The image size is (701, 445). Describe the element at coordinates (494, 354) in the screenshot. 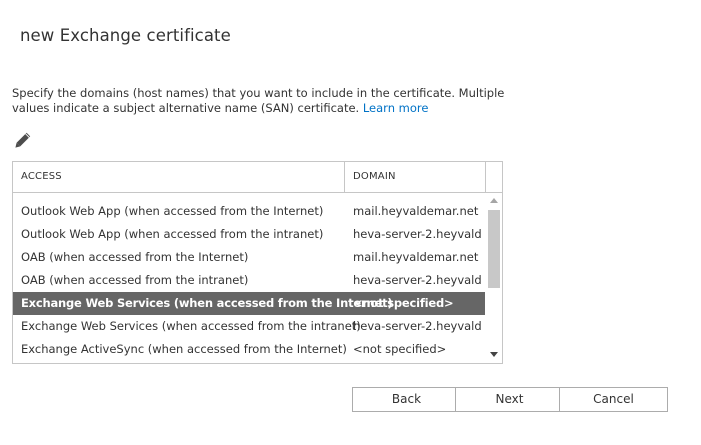

I see `scroll-down-arrow-icon` at that location.